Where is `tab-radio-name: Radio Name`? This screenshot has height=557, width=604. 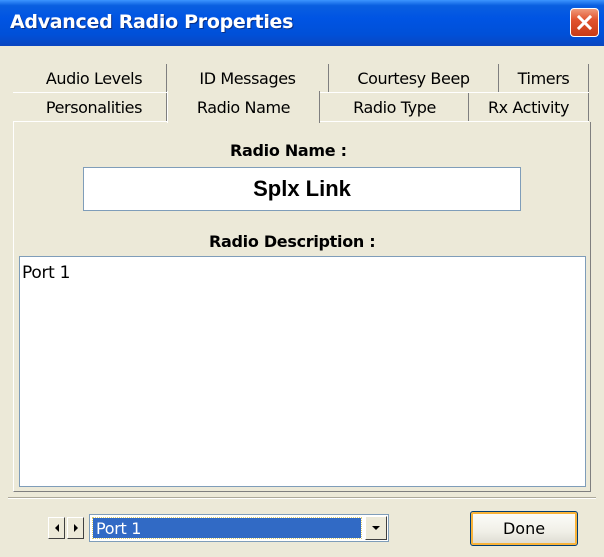 tab-radio-name: Radio Name is located at coordinates (243, 107).